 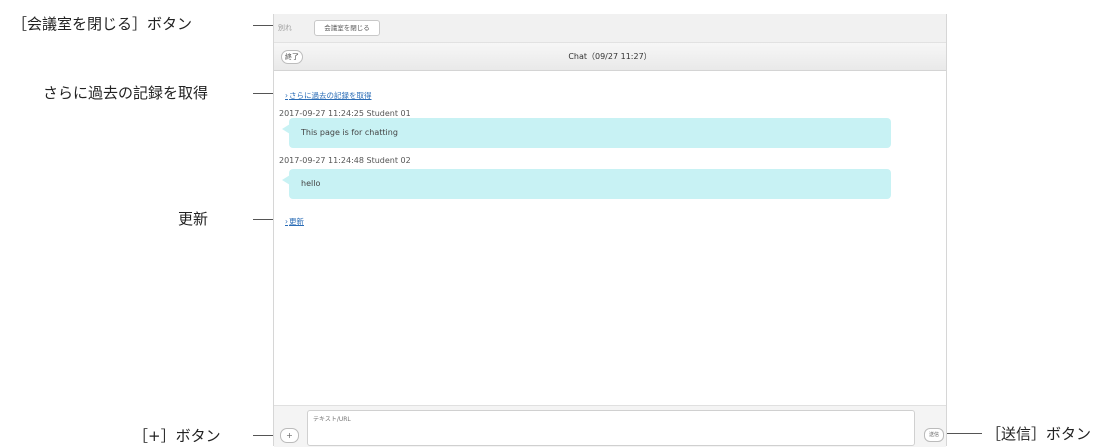 I want to click on annotation-leader-line, so click(x=962, y=433).